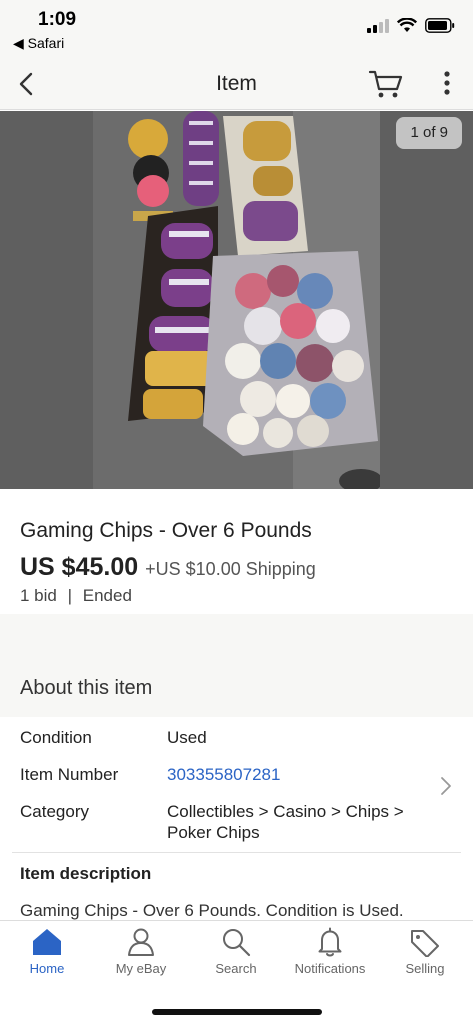 Image resolution: width=473 pixels, height=1024 pixels. What do you see at coordinates (38, 43) in the screenshot?
I see `back-to-safari-link: ◀ Safari` at bounding box center [38, 43].